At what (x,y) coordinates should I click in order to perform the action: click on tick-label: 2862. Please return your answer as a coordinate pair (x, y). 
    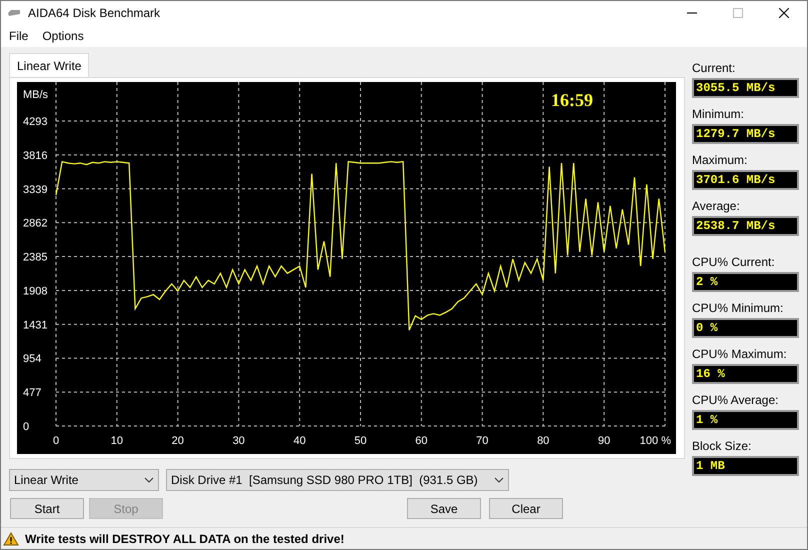
    Looking at the image, I should click on (35, 224).